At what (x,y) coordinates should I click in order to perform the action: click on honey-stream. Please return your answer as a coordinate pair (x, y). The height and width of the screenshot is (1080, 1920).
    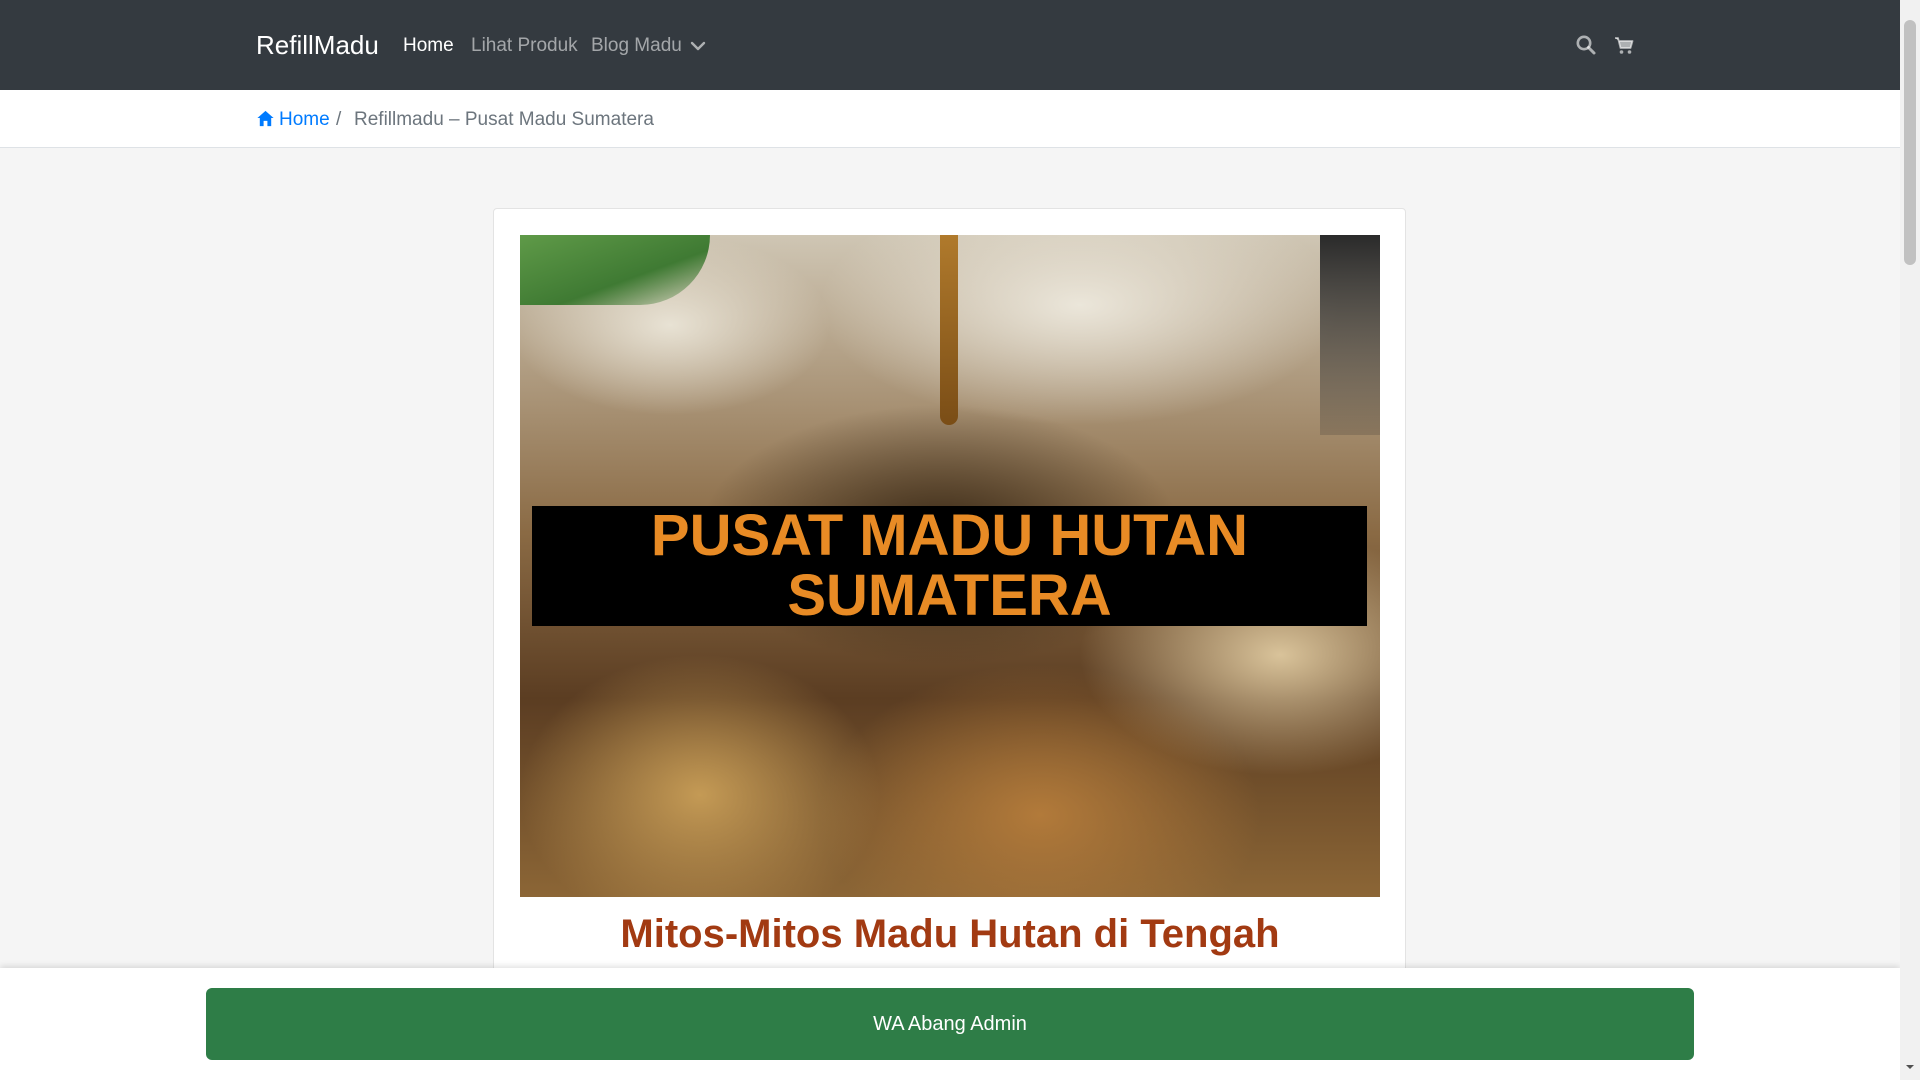
    Looking at the image, I should click on (949, 330).